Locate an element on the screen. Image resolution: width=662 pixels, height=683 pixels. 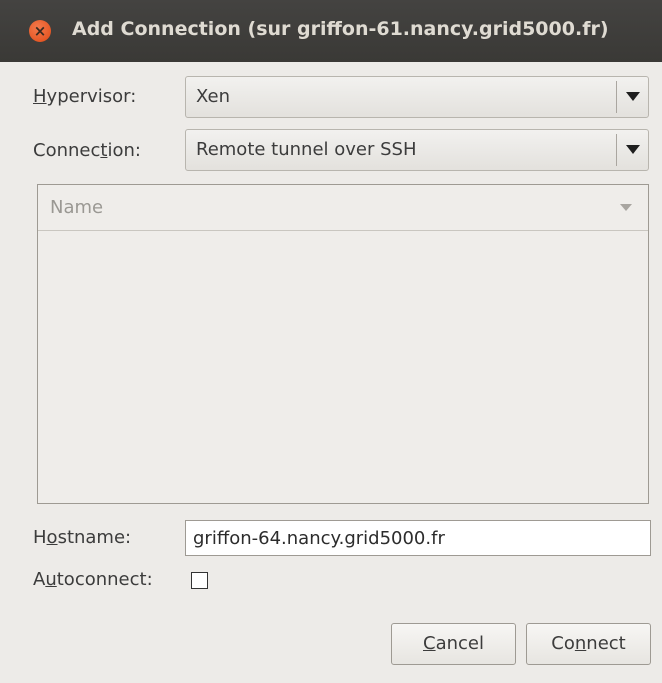
connect-button: Connect is located at coordinates (588, 644).